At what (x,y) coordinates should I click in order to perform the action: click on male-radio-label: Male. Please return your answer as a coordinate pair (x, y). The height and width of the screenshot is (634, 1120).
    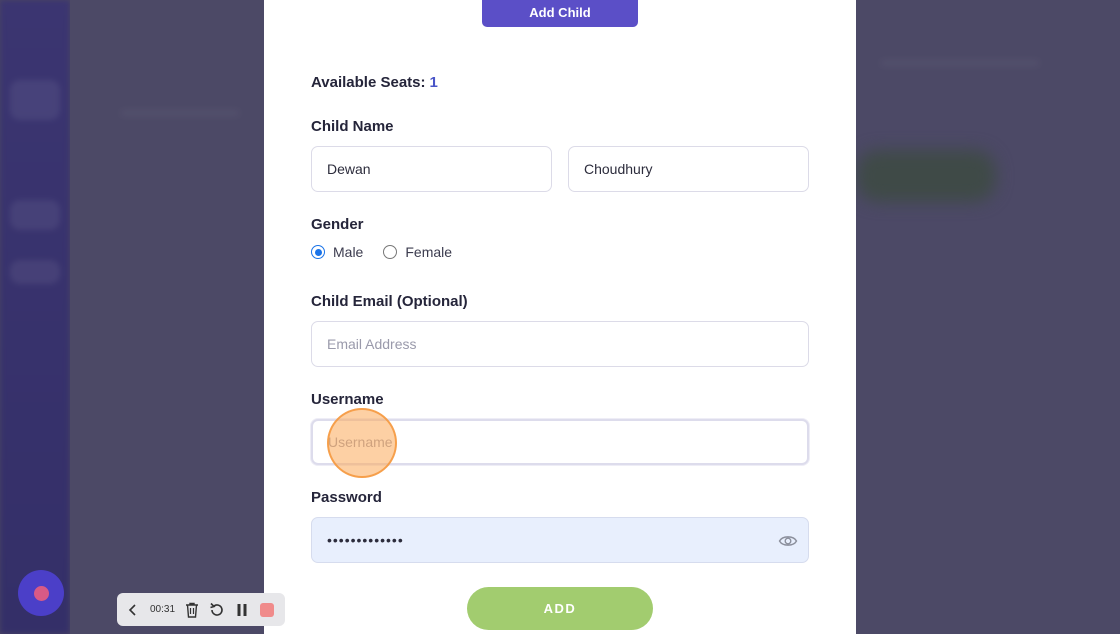
    Looking at the image, I should click on (348, 252).